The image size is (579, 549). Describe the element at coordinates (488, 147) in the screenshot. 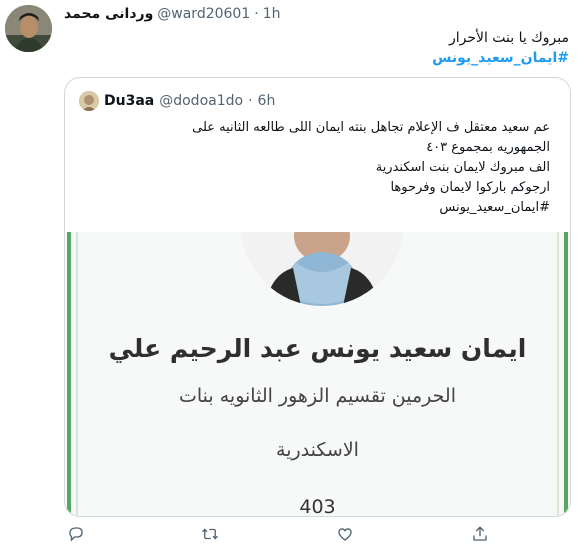

I see `quoted-text-line: الجمهوريه بمجموع ٤٠٣` at that location.